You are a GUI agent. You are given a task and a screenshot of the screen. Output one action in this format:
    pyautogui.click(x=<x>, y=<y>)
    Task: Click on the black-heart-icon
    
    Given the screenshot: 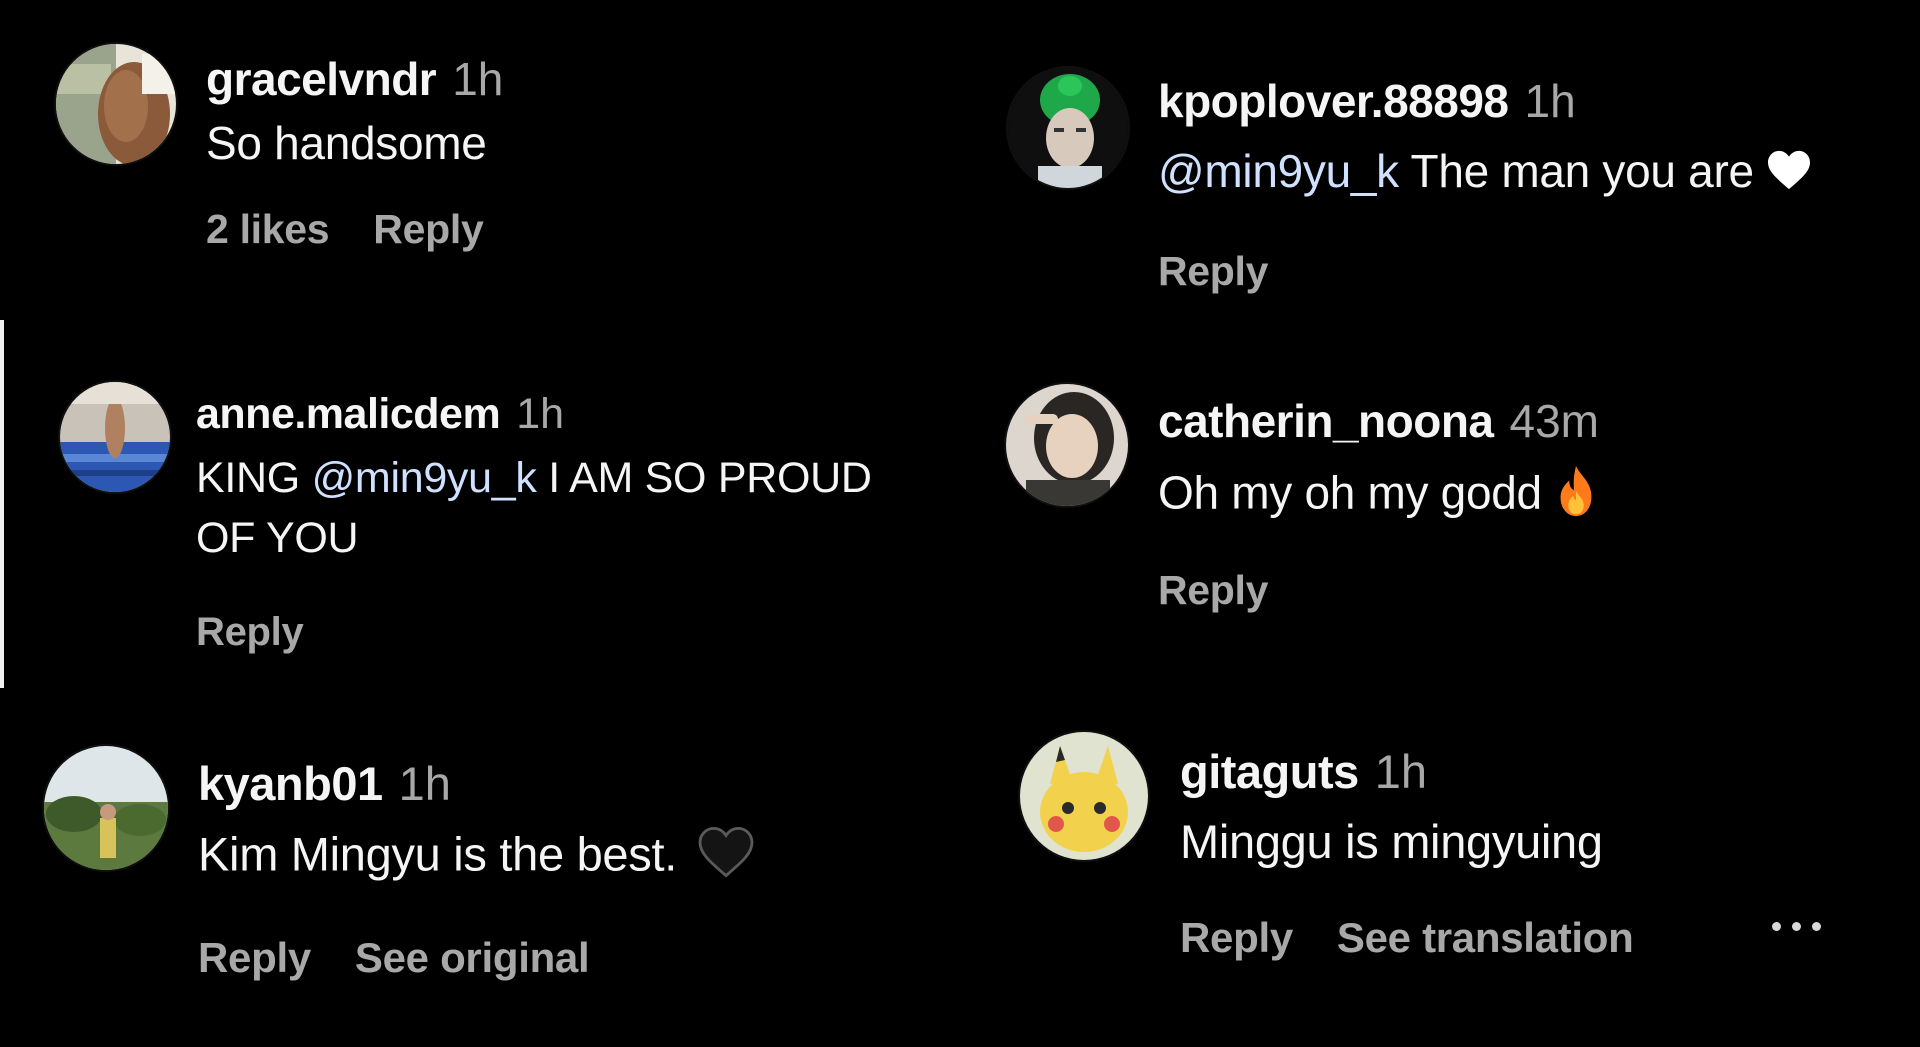 What is the action you would take?
    pyautogui.click(x=726, y=858)
    